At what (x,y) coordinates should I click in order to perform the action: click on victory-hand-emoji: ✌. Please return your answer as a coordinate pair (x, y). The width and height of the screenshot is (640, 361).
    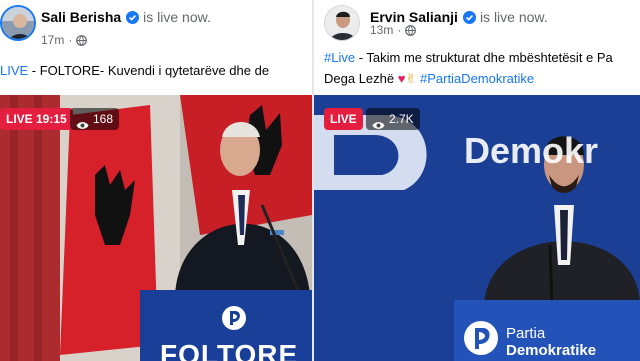
    Looking at the image, I should click on (411, 78).